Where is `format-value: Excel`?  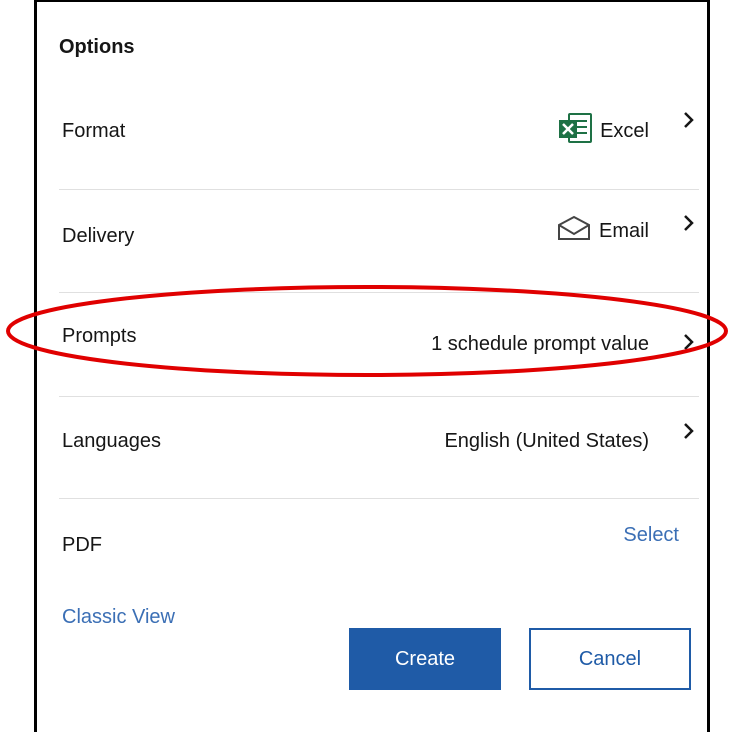 format-value: Excel is located at coordinates (603, 131).